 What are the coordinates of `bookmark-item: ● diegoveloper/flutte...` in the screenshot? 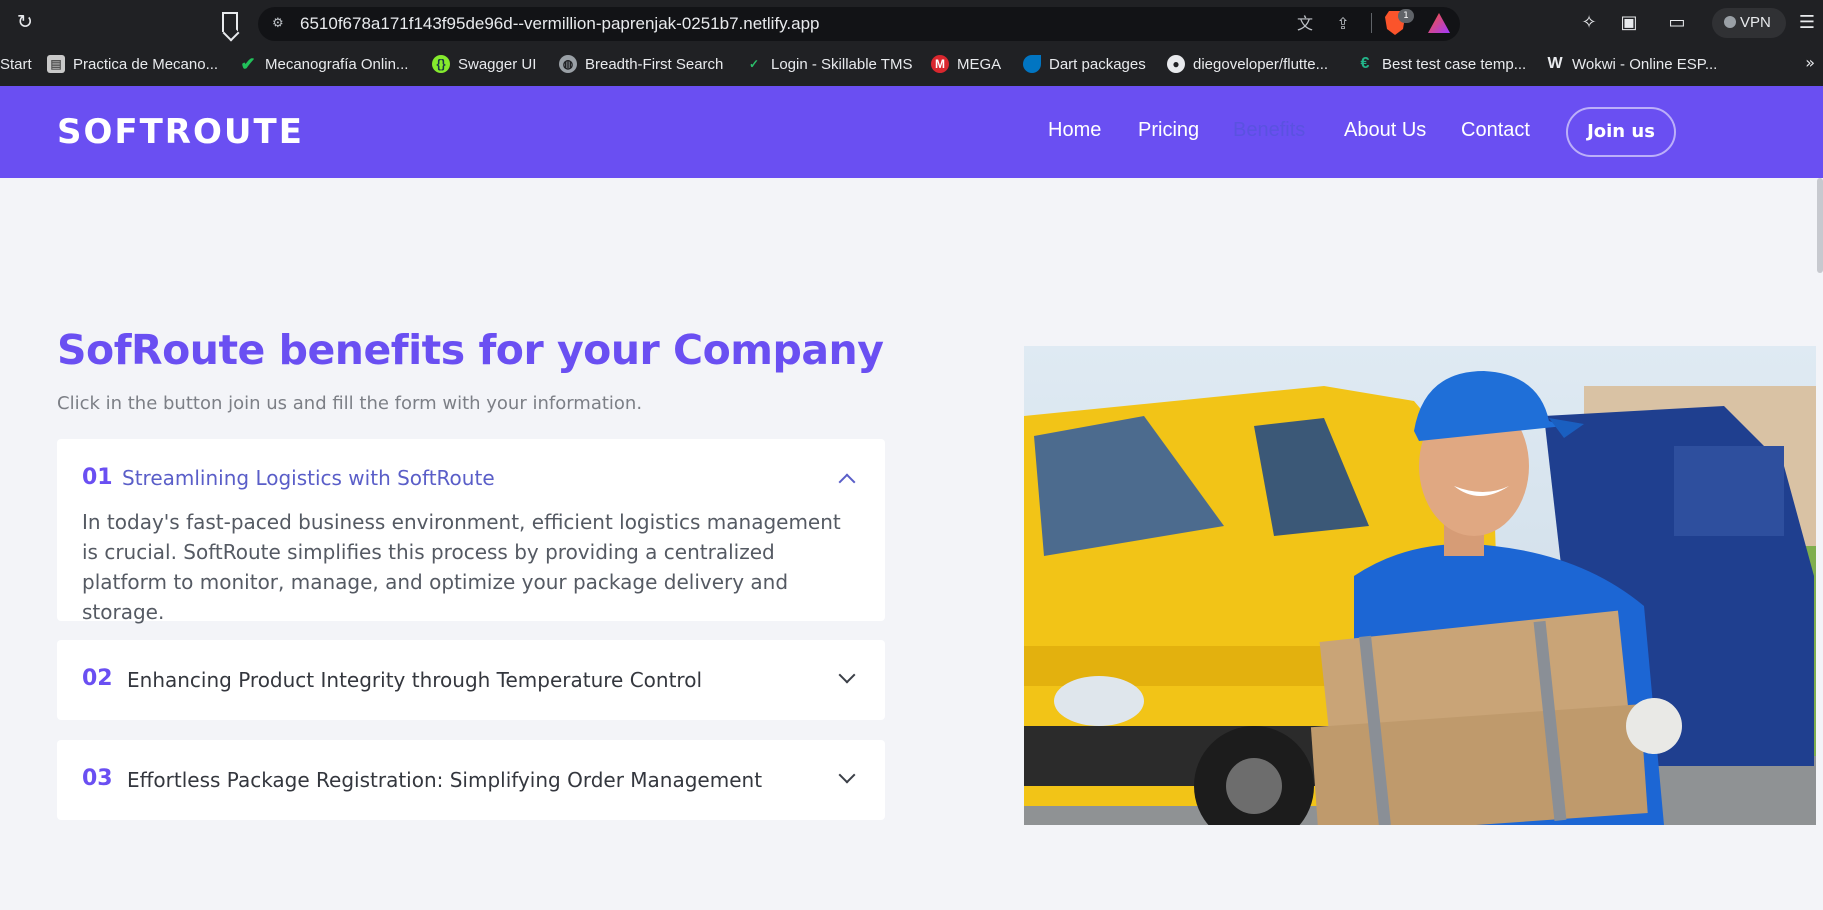 It's located at (1247, 64).